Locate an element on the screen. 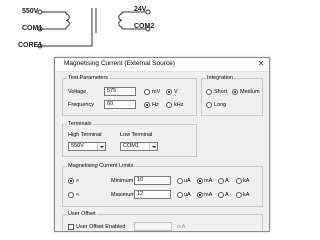 Image resolution: width=320 pixels, height=240 pixels. terminal-24v-node is located at coordinates (148, 12).